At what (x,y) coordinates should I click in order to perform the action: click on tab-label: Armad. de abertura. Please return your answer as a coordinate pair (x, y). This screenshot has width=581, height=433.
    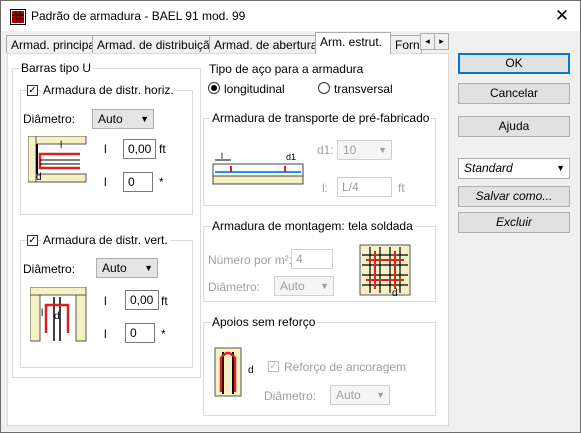
    Looking at the image, I should click on (266, 45).